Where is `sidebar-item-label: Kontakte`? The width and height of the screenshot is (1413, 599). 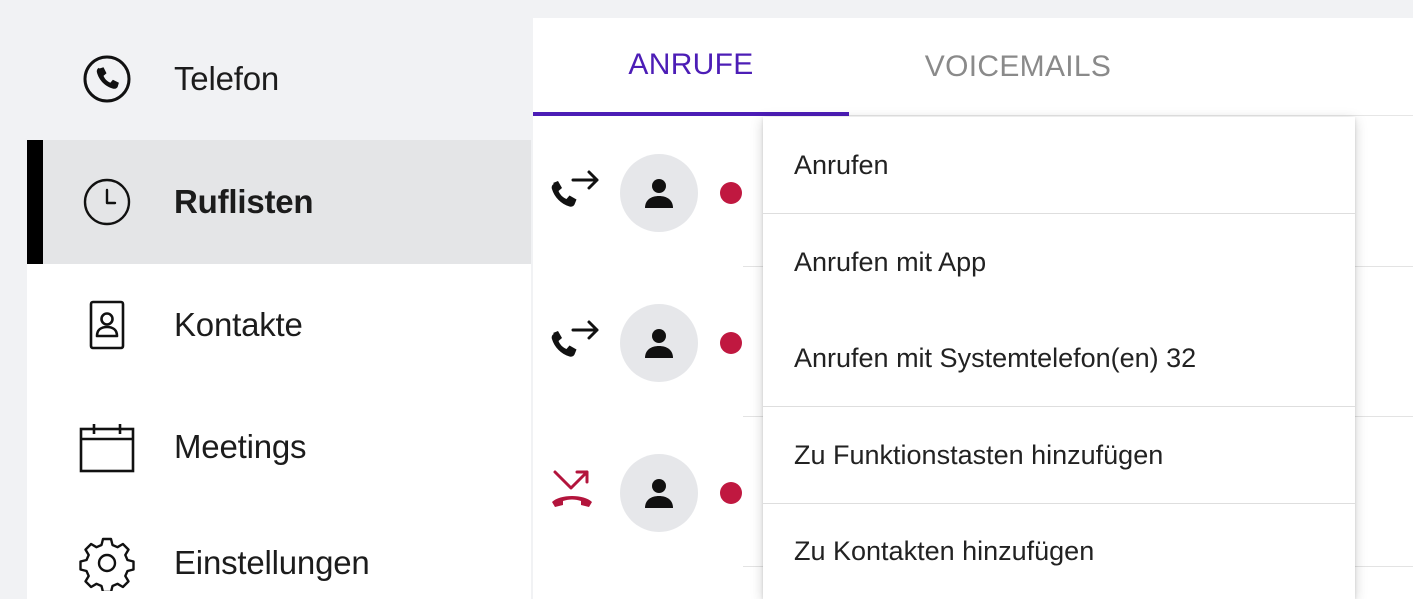
sidebar-item-label: Kontakte is located at coordinates (238, 324).